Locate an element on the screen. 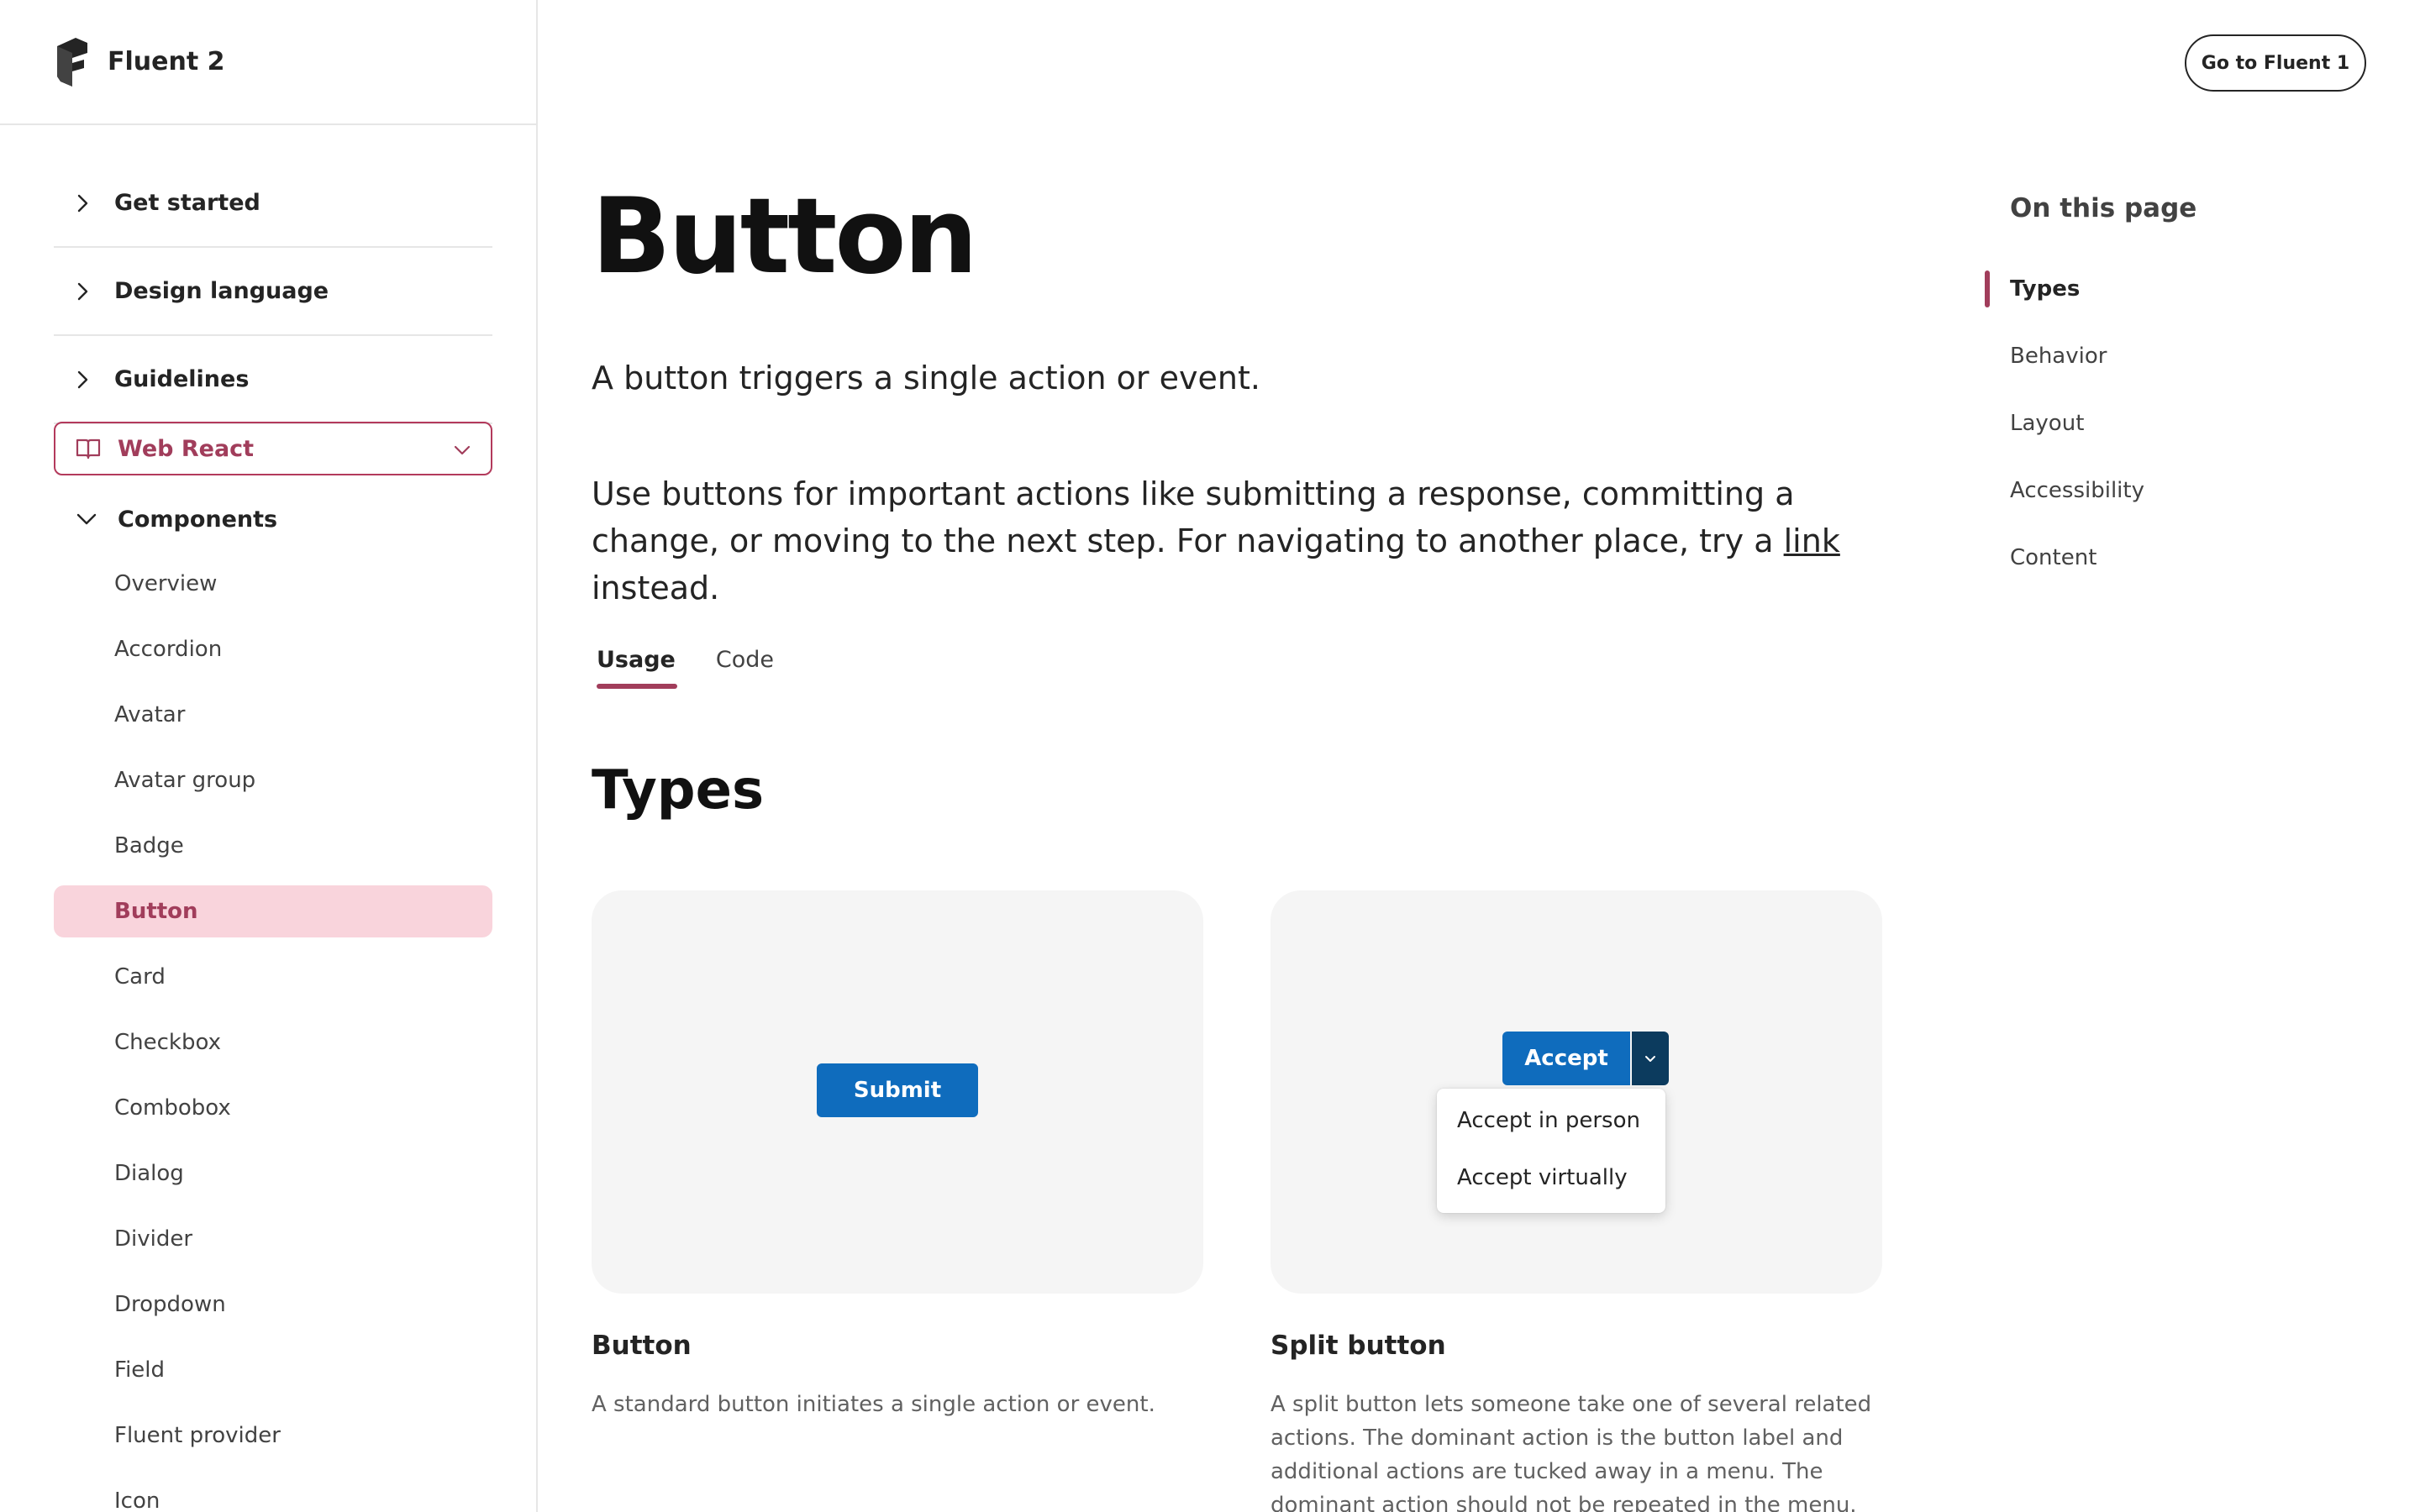 The height and width of the screenshot is (1512, 2420). sidebar-item-accordion: Accordion is located at coordinates (273, 649).